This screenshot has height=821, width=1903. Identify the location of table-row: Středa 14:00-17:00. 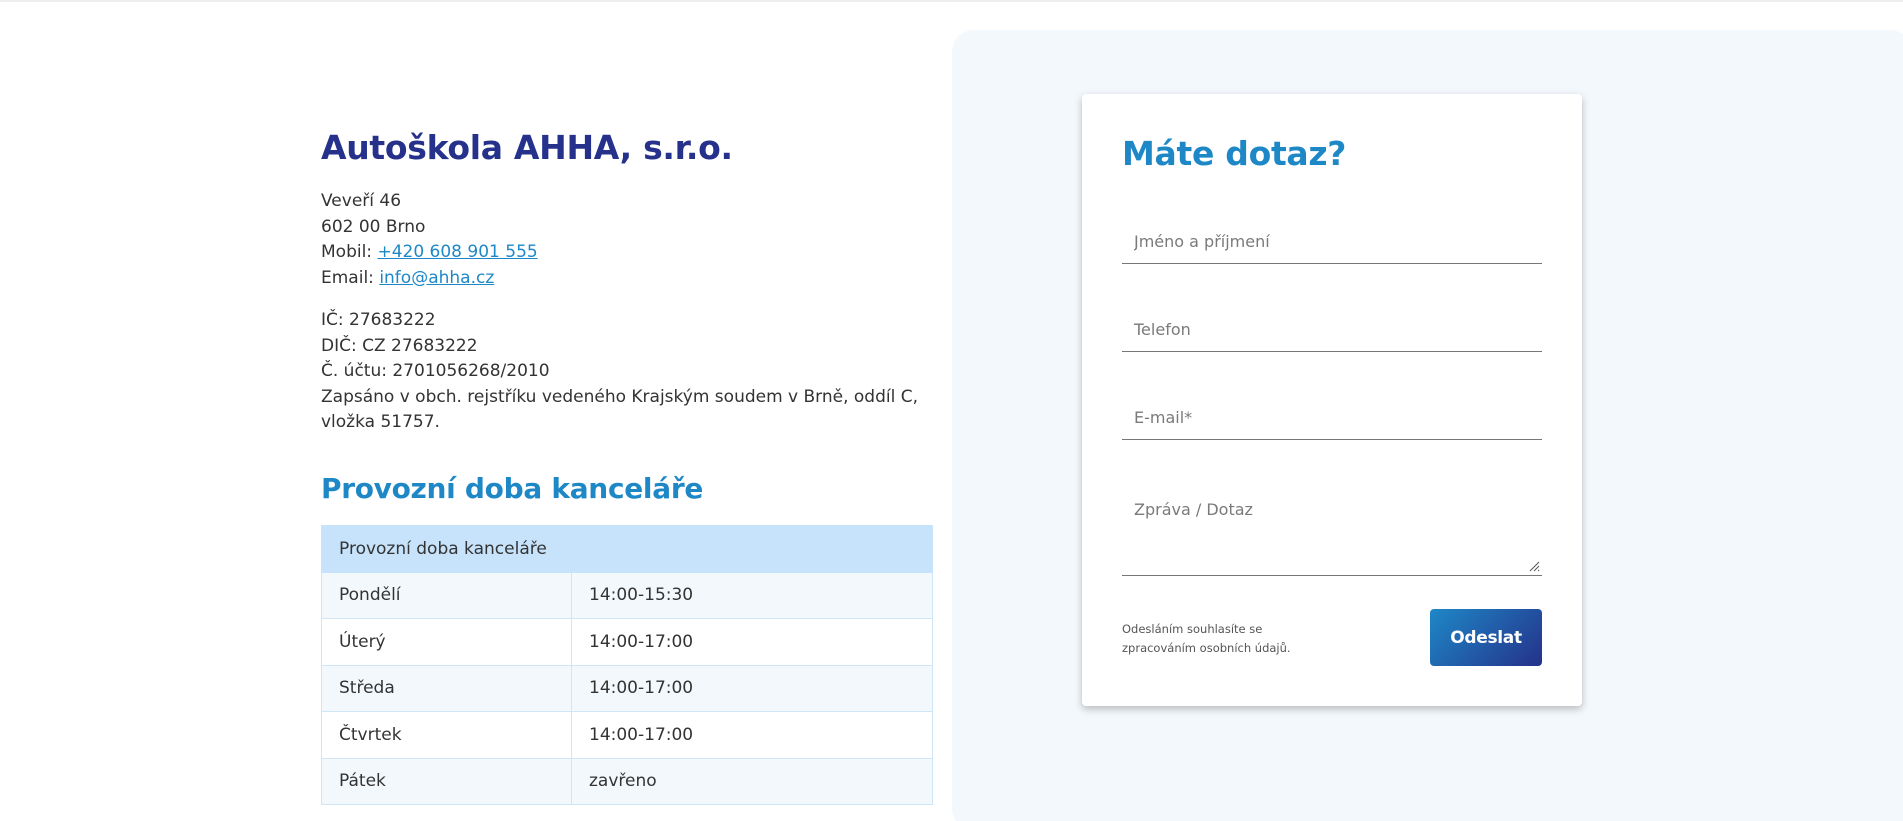
(627, 688).